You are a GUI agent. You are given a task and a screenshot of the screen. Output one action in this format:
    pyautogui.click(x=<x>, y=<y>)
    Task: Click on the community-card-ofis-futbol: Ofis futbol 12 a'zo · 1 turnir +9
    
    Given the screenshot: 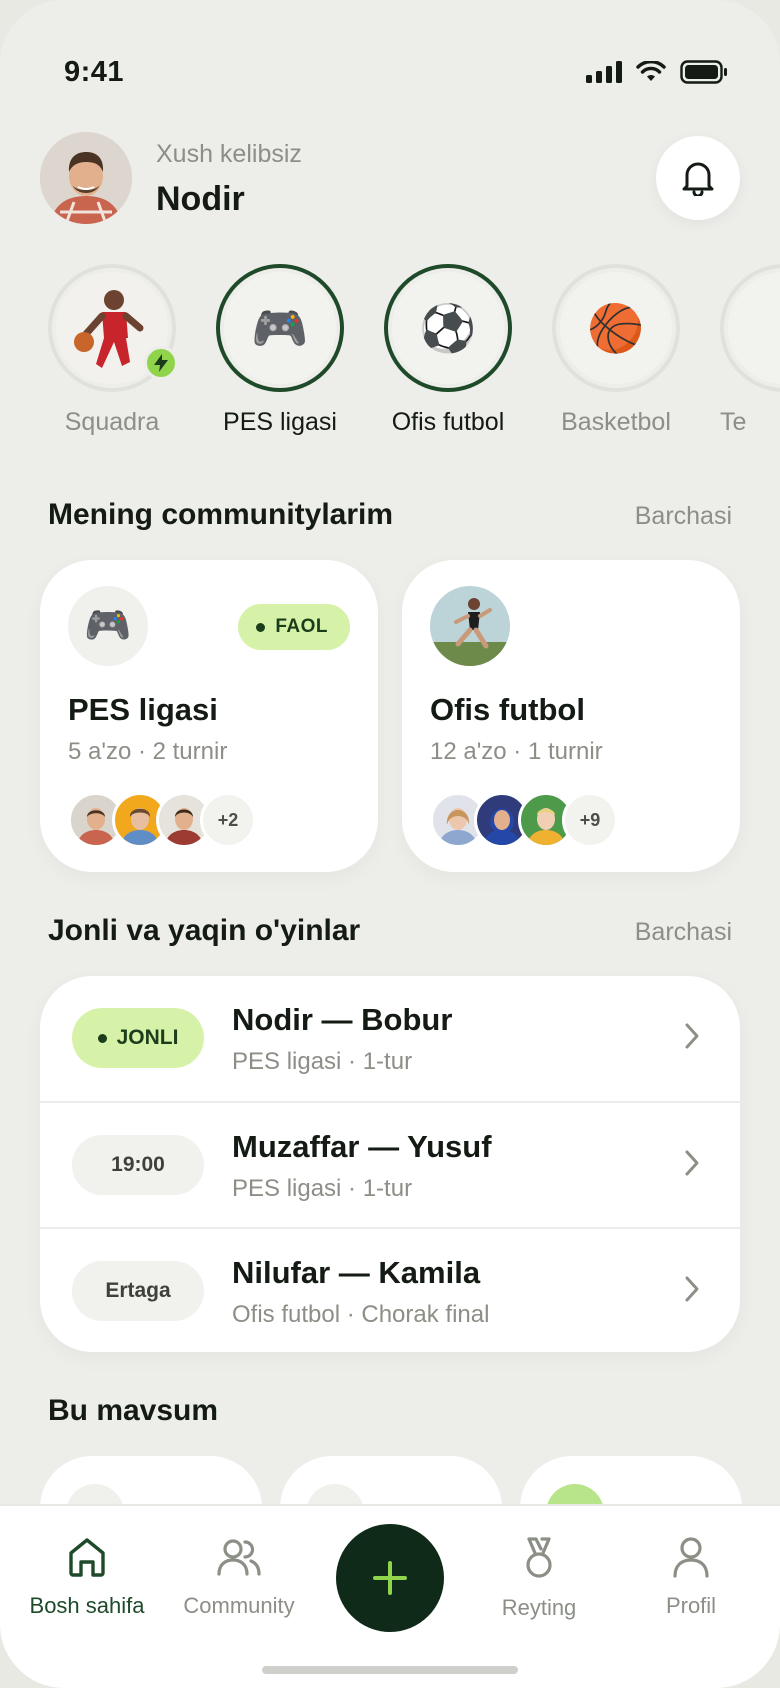 What is the action you would take?
    pyautogui.click(x=571, y=716)
    